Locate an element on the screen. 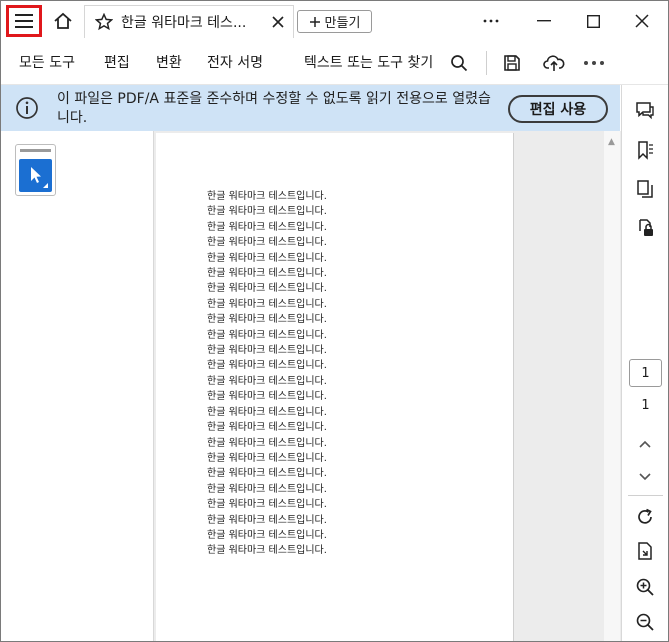  rail-separator is located at coordinates (645, 495).